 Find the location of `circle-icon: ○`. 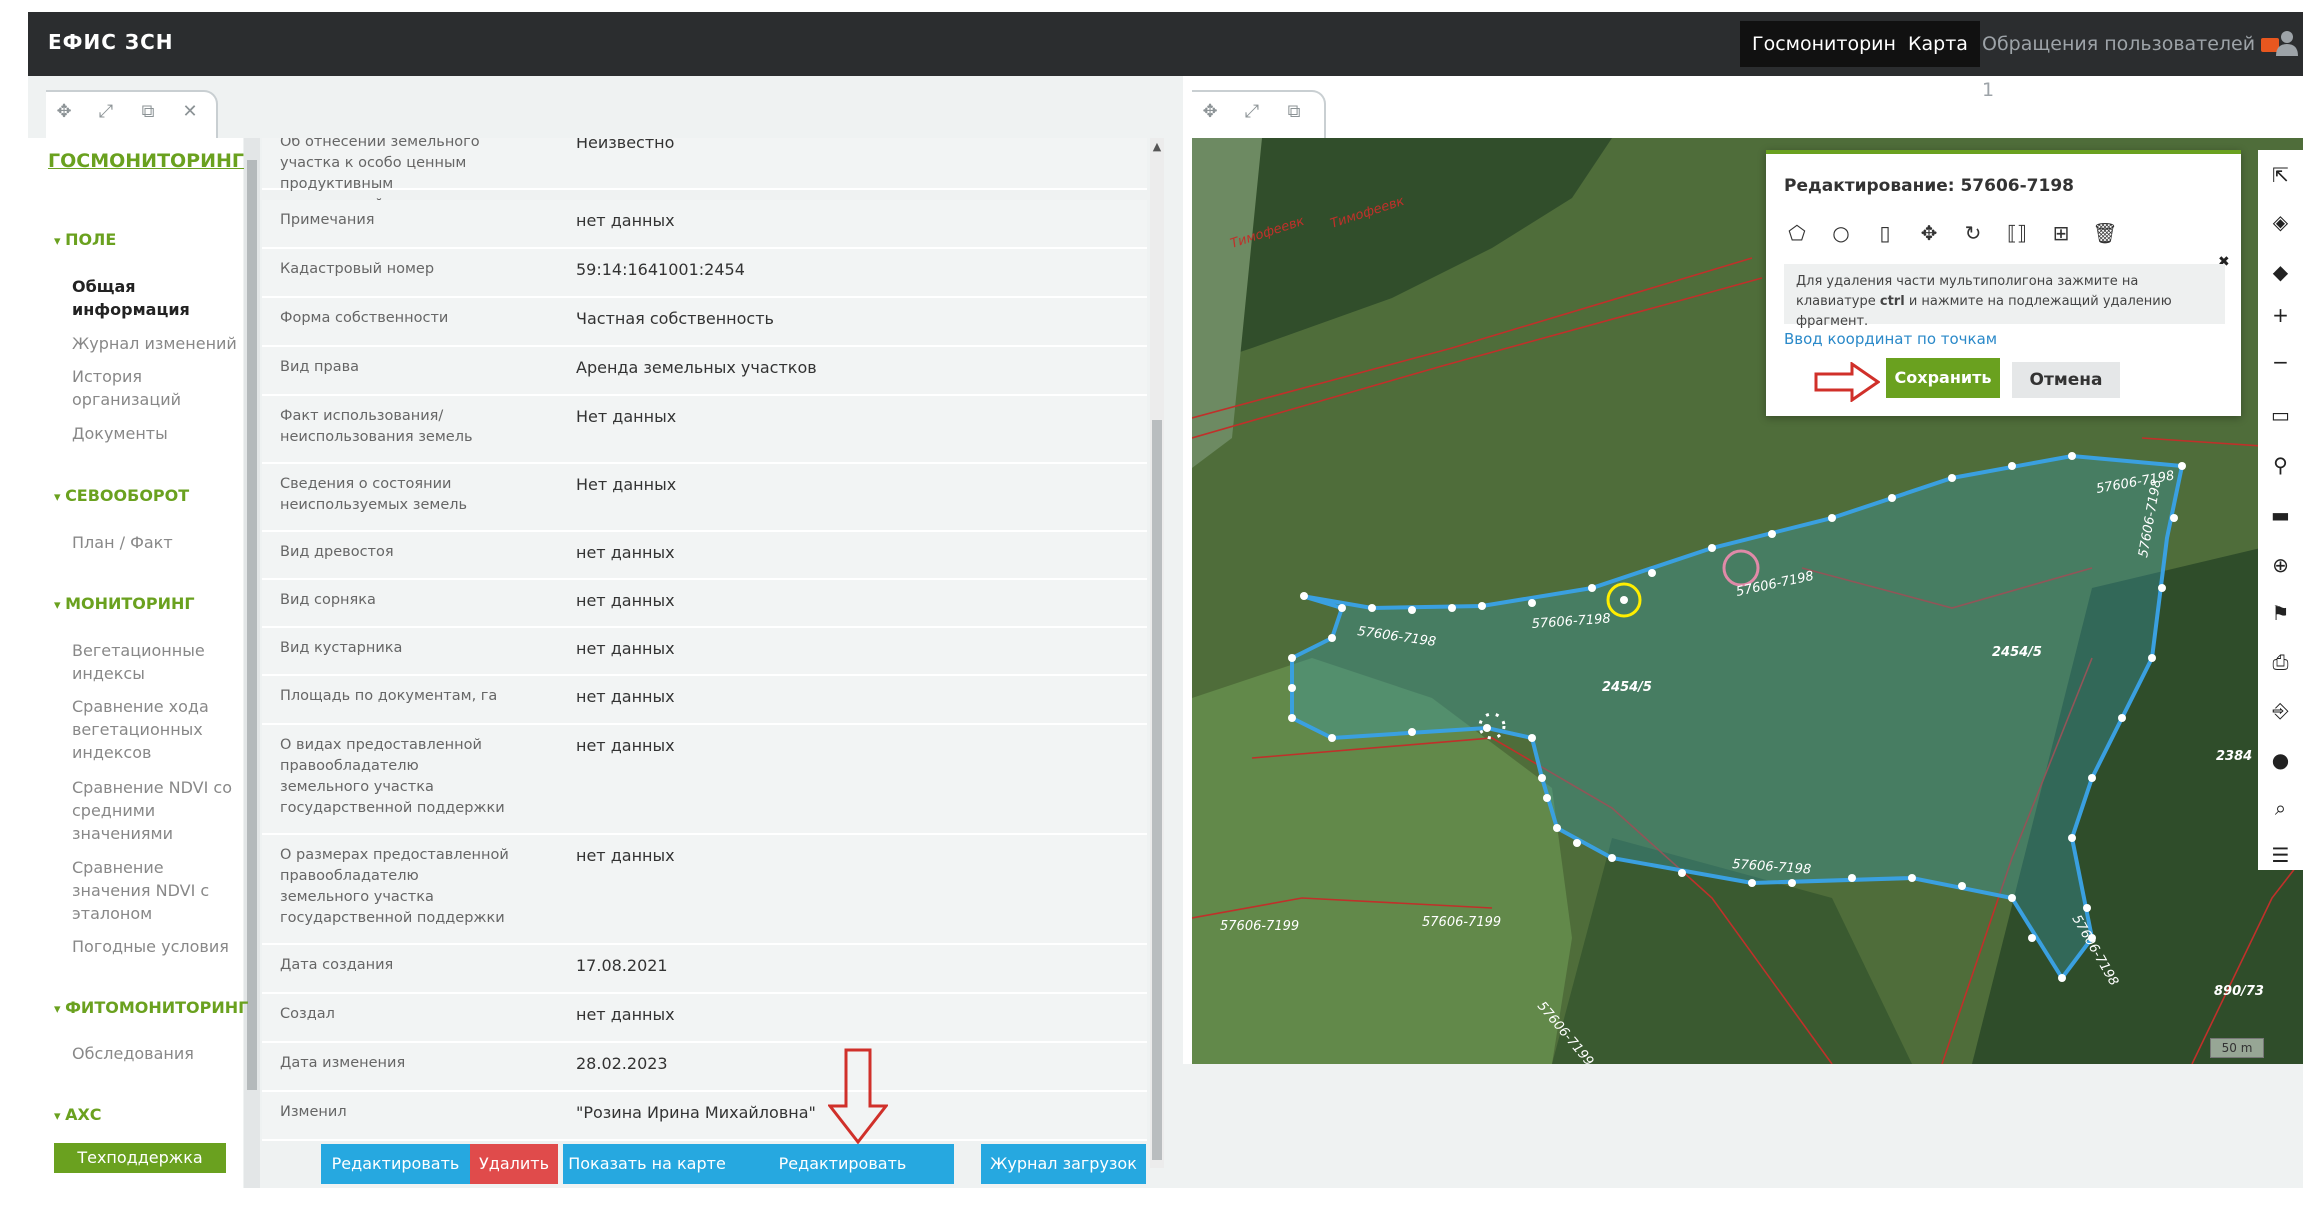

circle-icon: ○ is located at coordinates (1841, 233).